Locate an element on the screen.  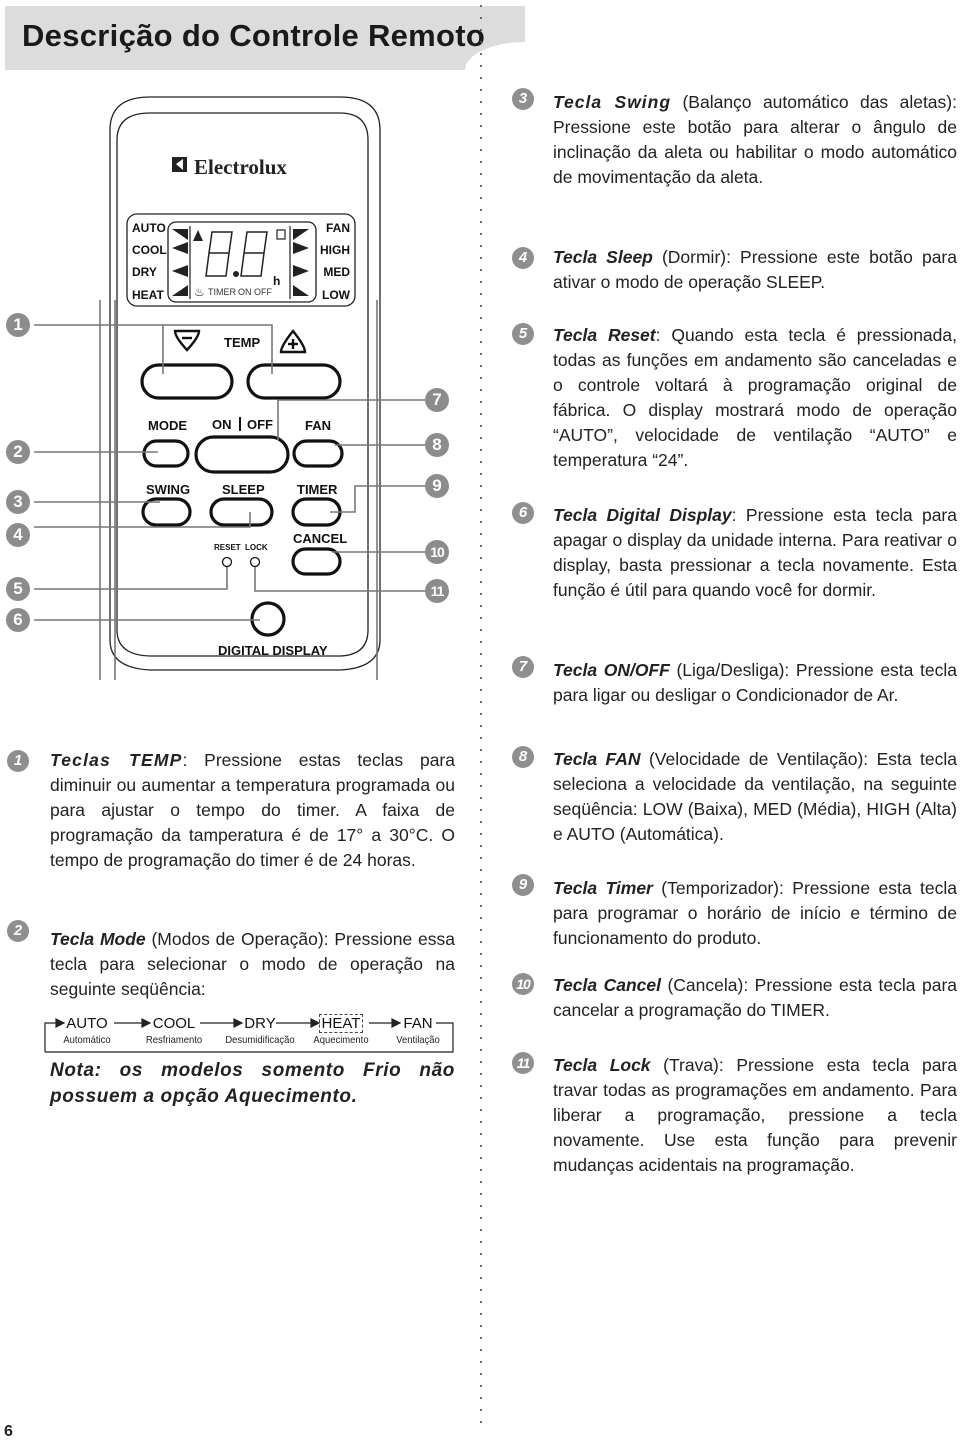
on-off-button is located at coordinates (242, 454).